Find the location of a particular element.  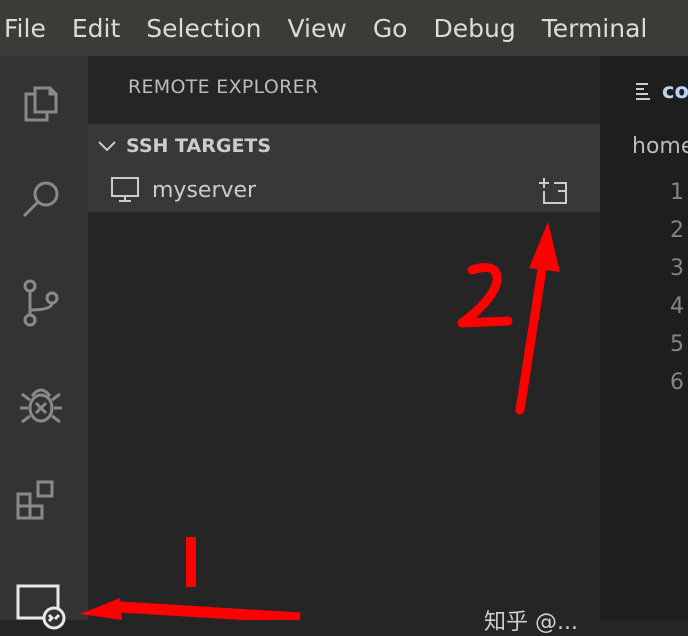

section-label: SSH TARGETS is located at coordinates (199, 146).